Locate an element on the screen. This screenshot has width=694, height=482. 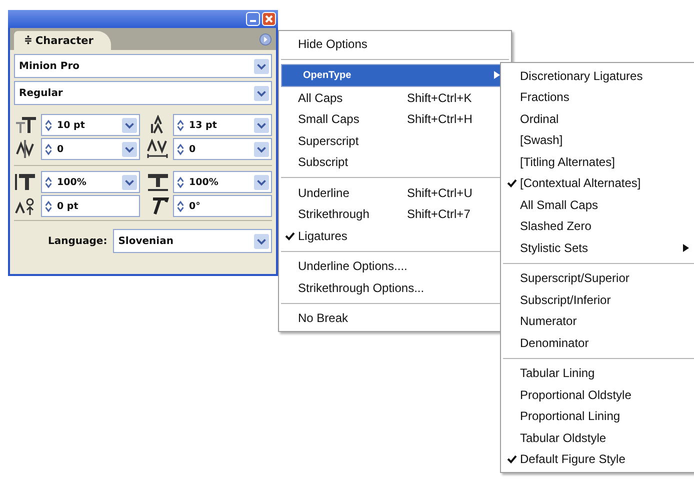
panel-tab: ≑ Character is located at coordinates (63, 40).